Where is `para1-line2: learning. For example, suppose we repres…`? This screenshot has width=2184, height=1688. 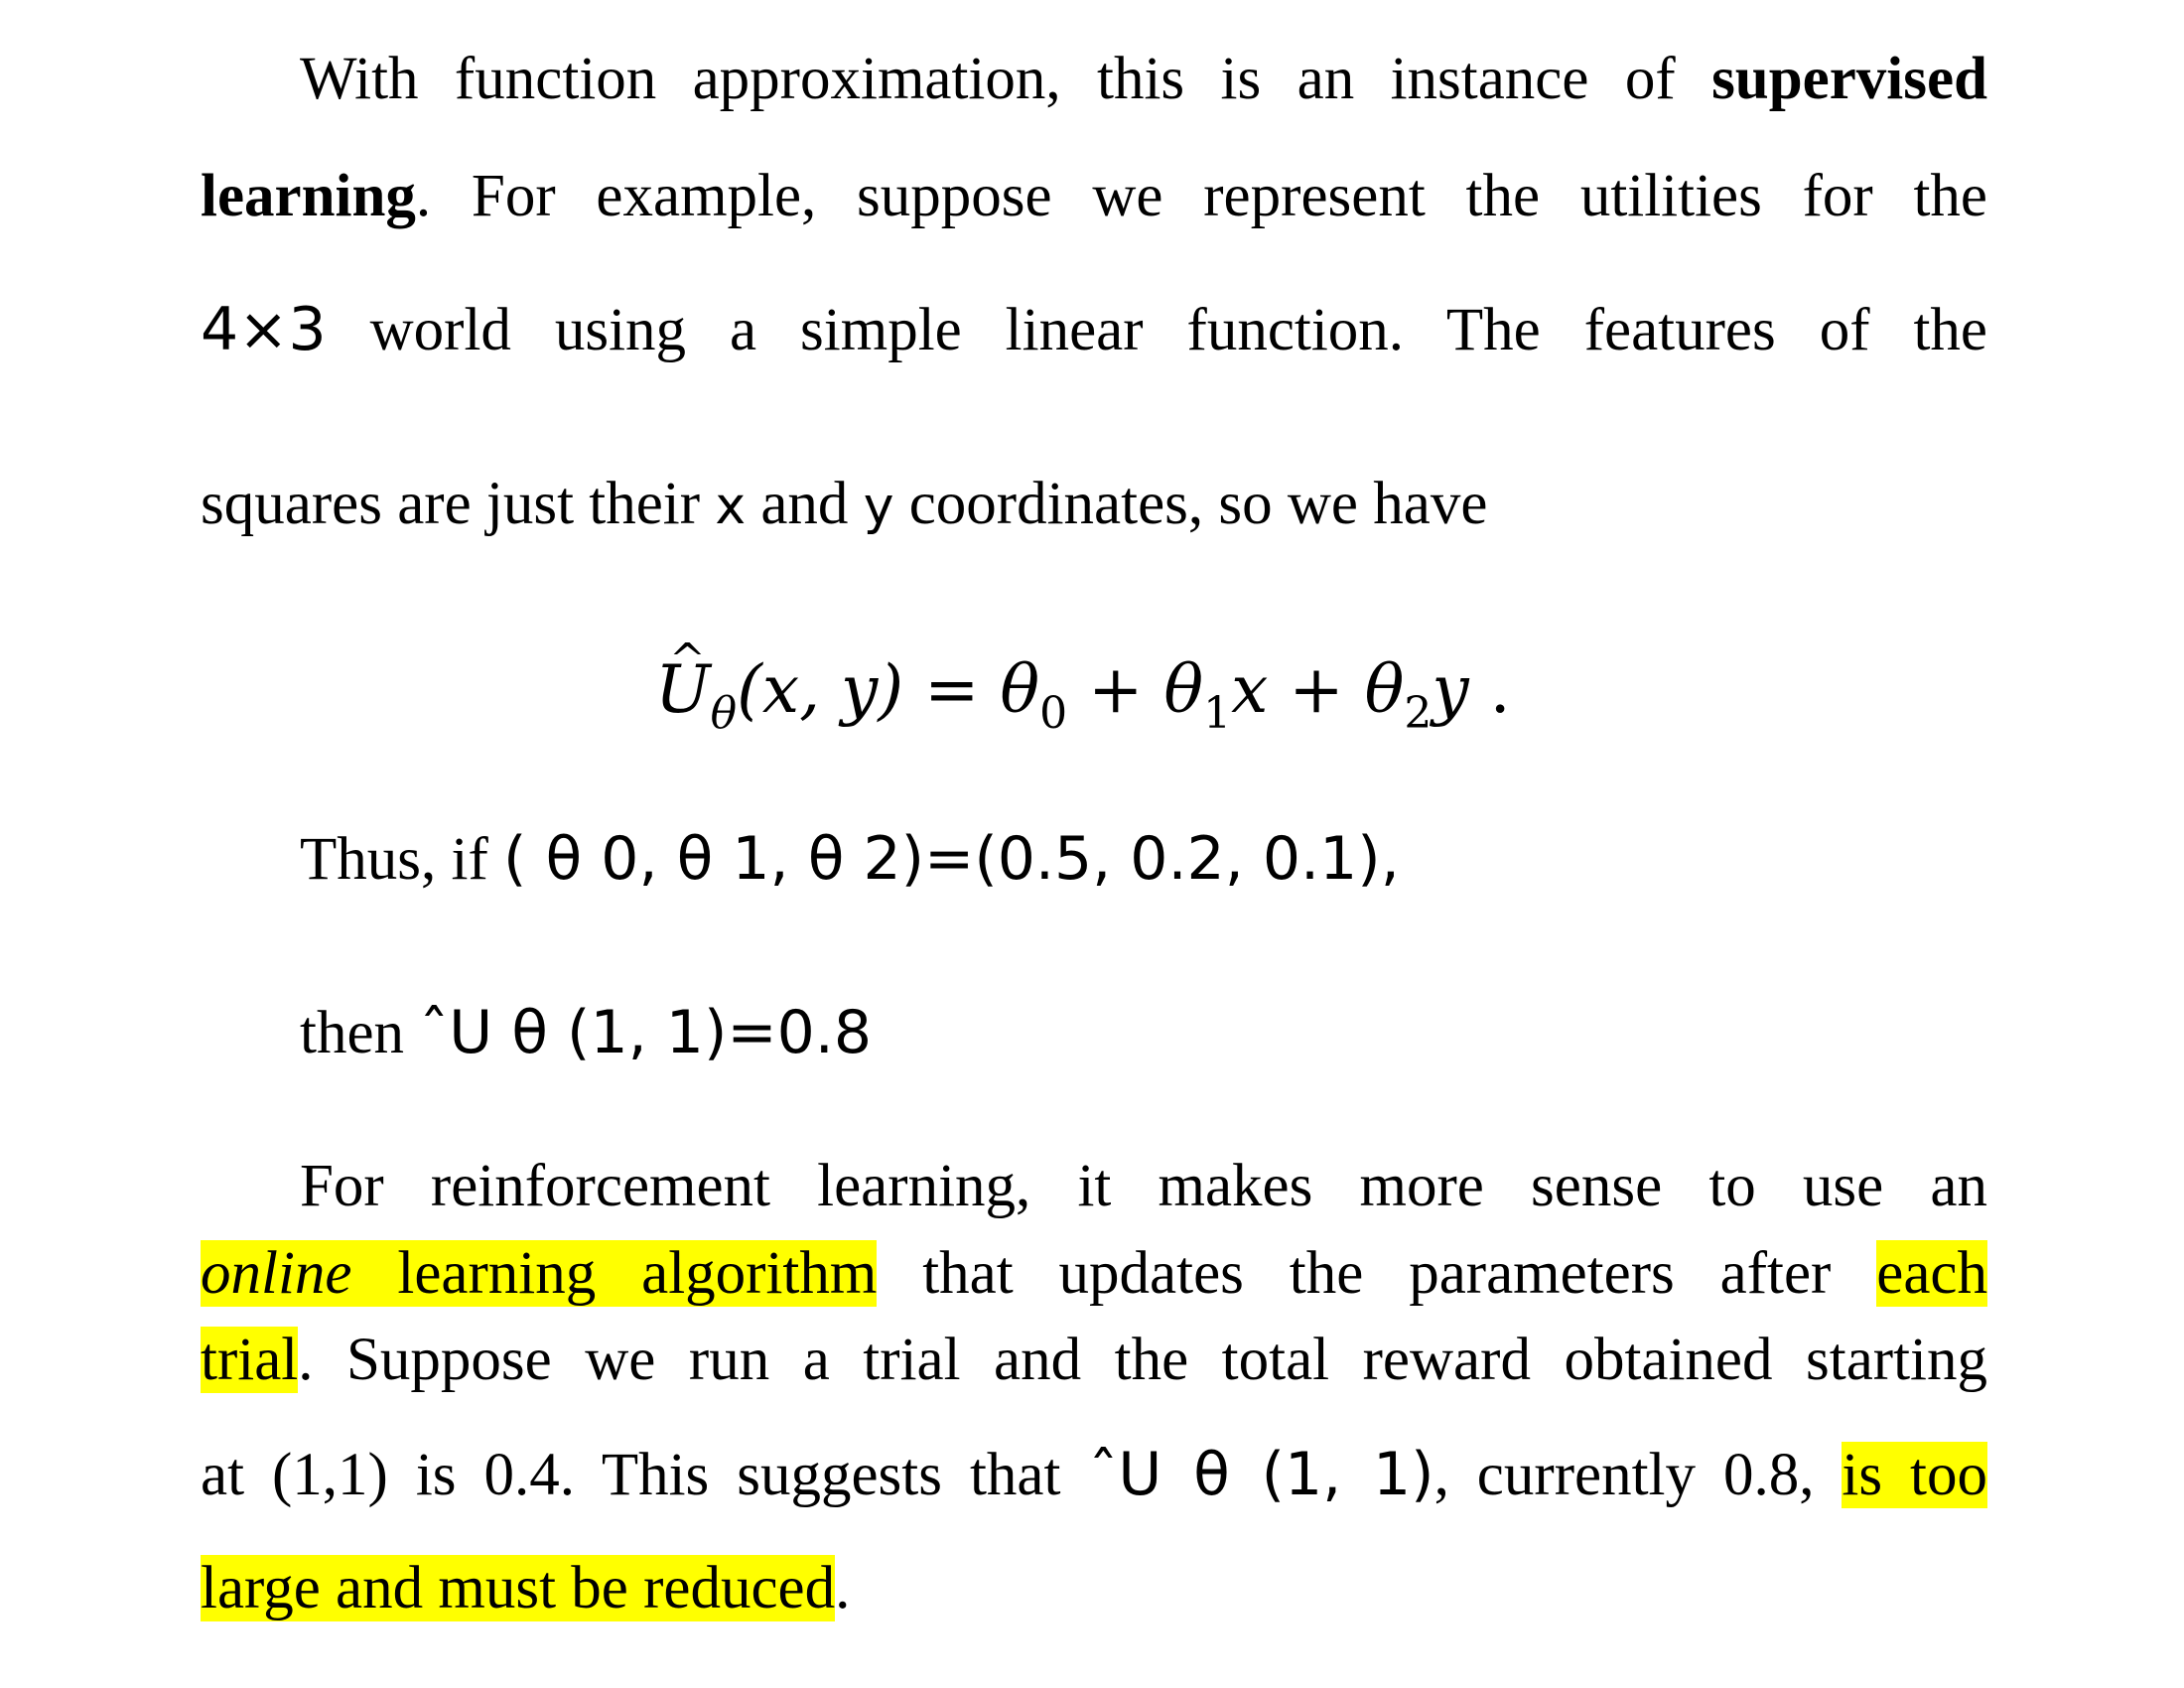 para1-line2: learning. For example, suppose we repres… is located at coordinates (1094, 196).